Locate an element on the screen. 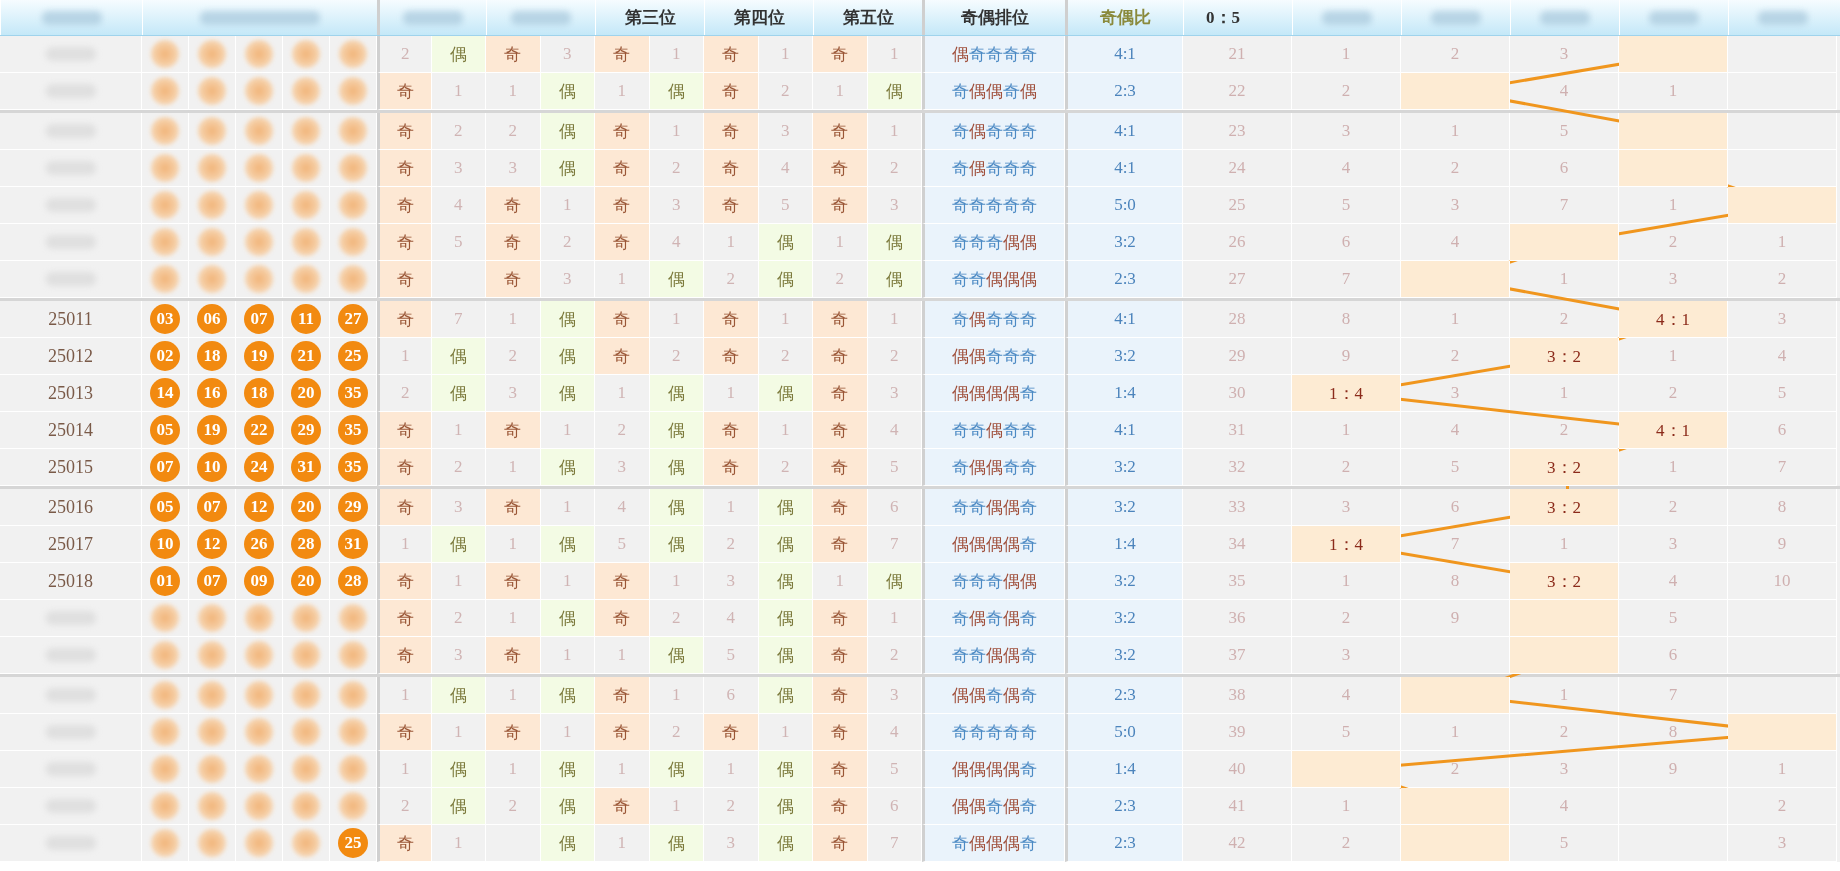 This screenshot has height=871, width=1840. ratio-cell: 4:1 is located at coordinates (1124, 430).